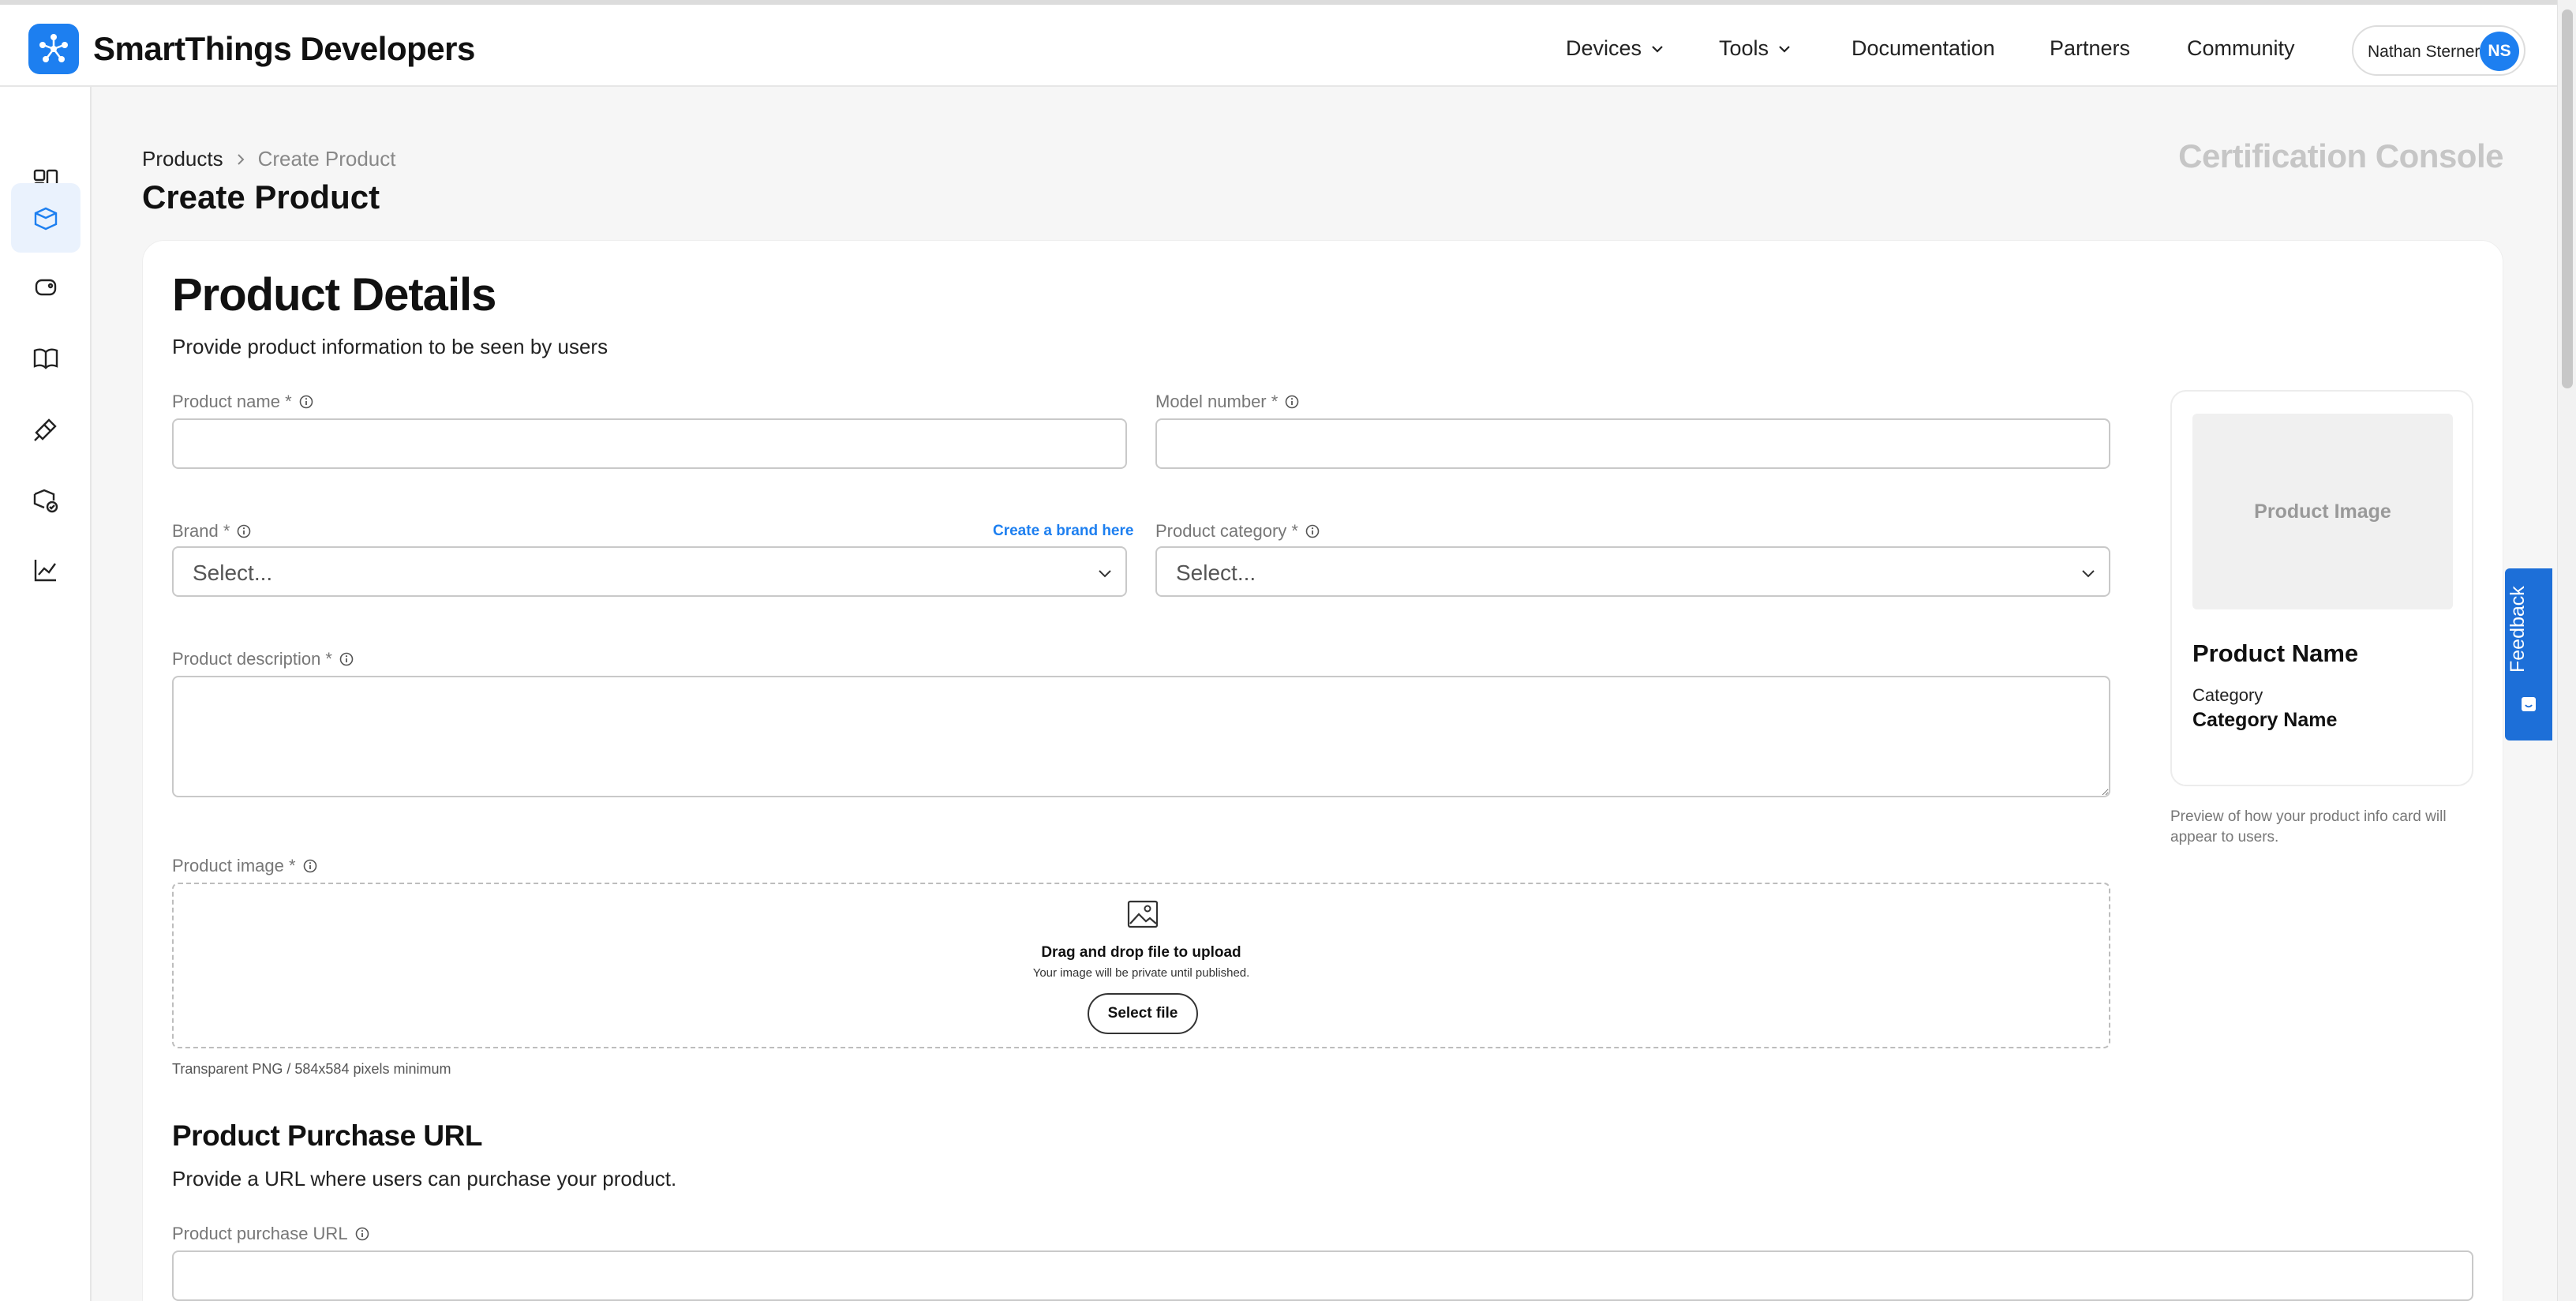 This screenshot has width=2576, height=1301. I want to click on nav-documentation-label: Documentation, so click(1923, 48).